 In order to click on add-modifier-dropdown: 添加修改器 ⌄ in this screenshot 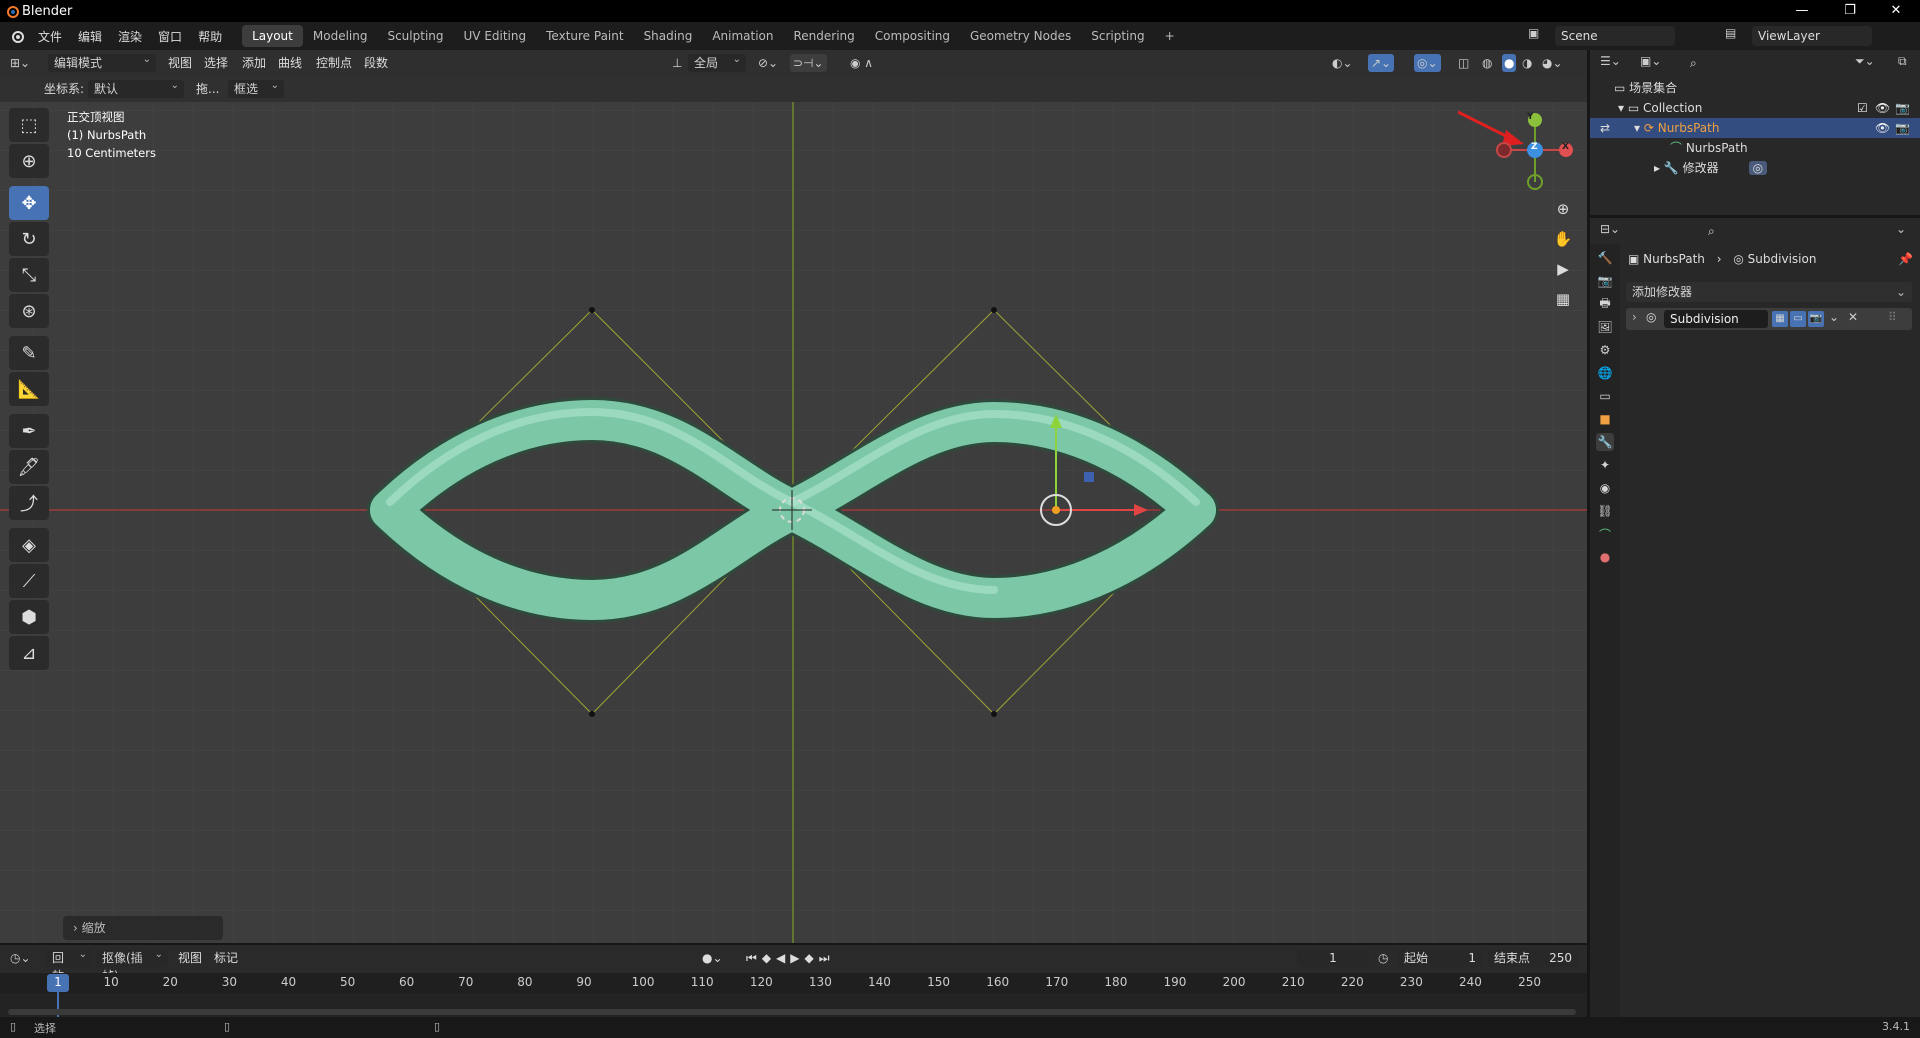, I will do `click(1769, 292)`.